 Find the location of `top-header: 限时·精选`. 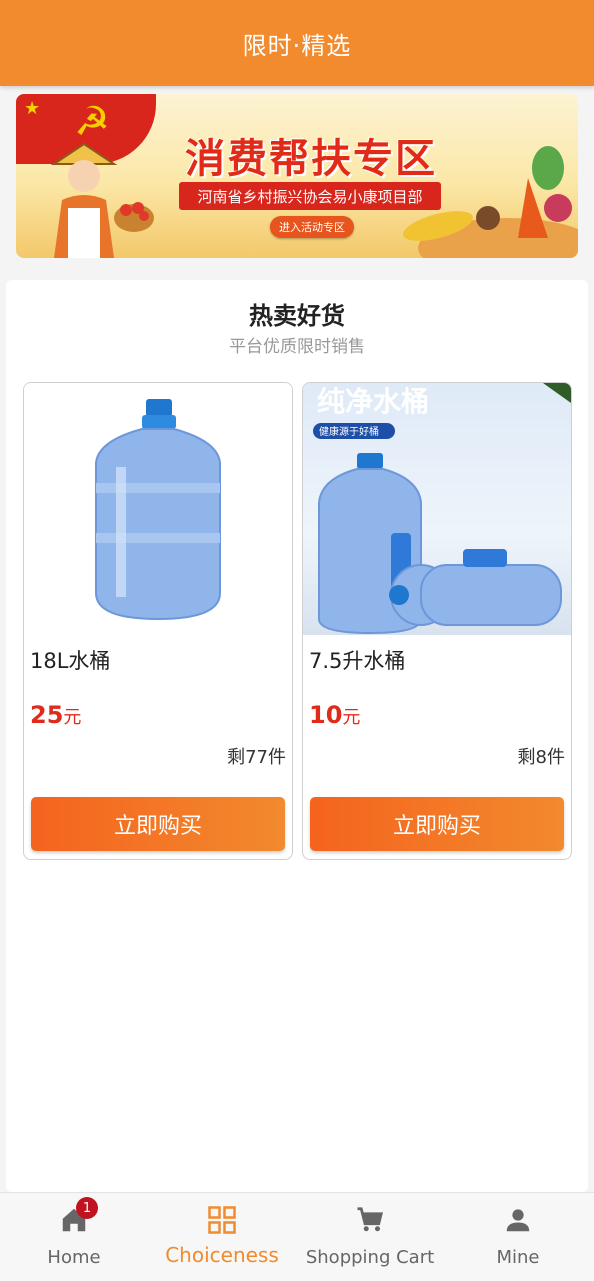

top-header: 限时·精选 is located at coordinates (297, 43).